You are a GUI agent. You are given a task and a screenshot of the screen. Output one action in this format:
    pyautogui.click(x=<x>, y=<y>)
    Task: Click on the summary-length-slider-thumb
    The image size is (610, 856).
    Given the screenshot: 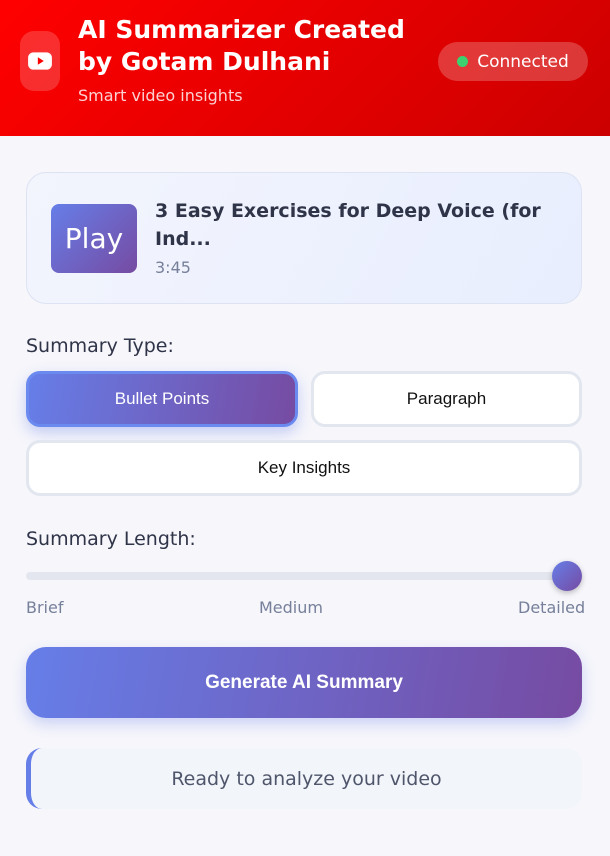 What is the action you would take?
    pyautogui.click(x=567, y=576)
    